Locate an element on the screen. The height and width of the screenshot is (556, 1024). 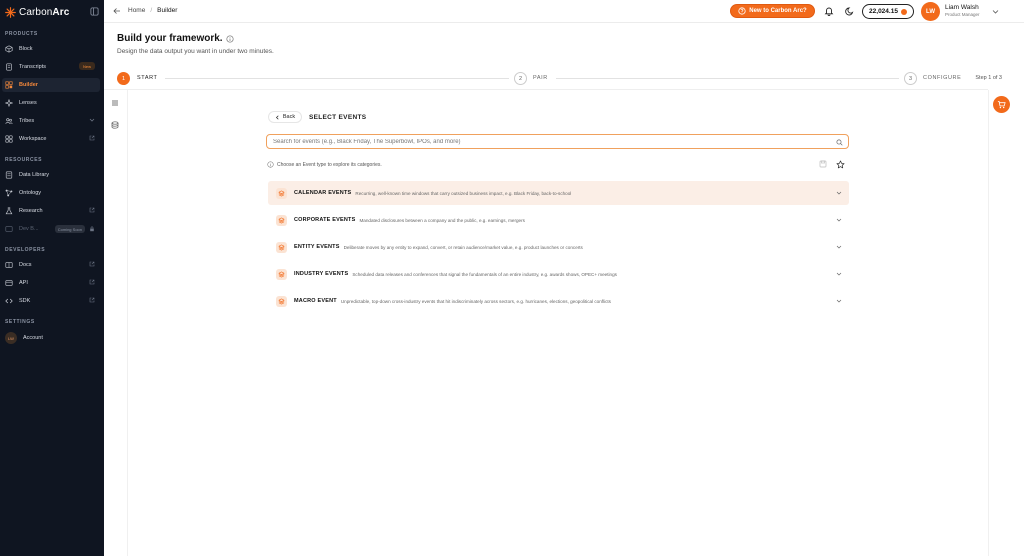
section-label-resources: RESOURCES is located at coordinates (24, 160).